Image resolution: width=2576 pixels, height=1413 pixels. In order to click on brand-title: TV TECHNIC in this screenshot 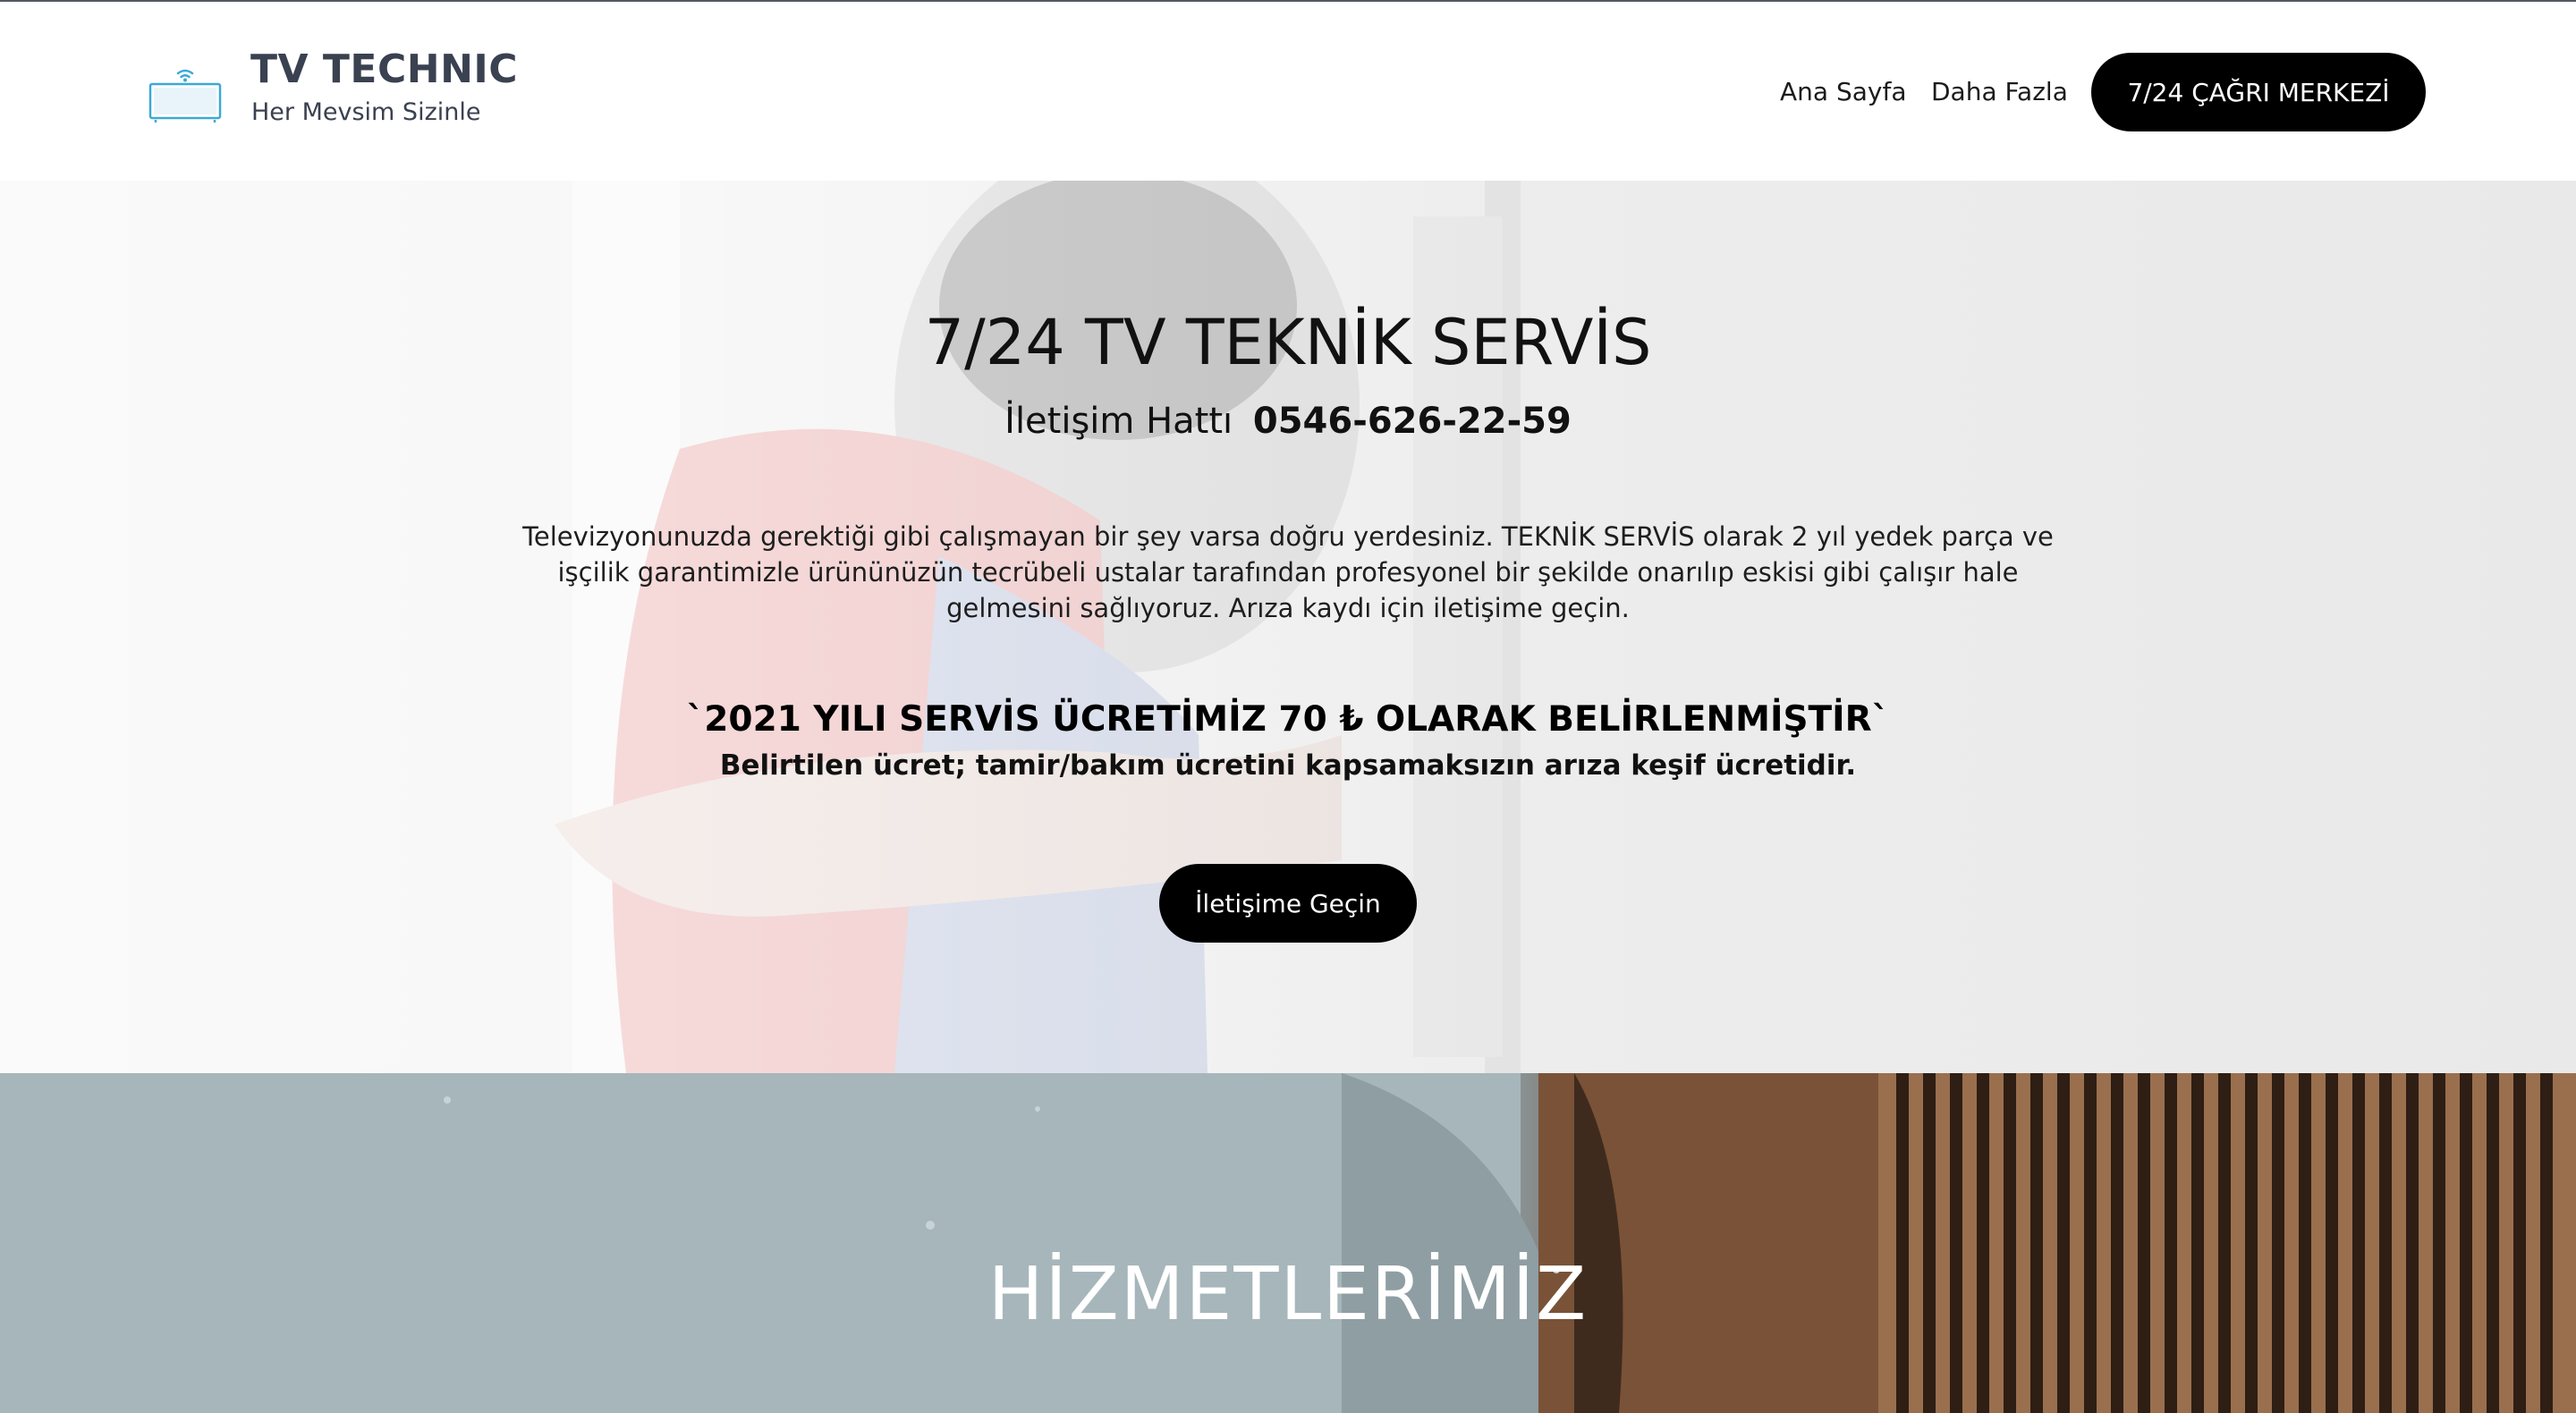, I will do `click(384, 69)`.